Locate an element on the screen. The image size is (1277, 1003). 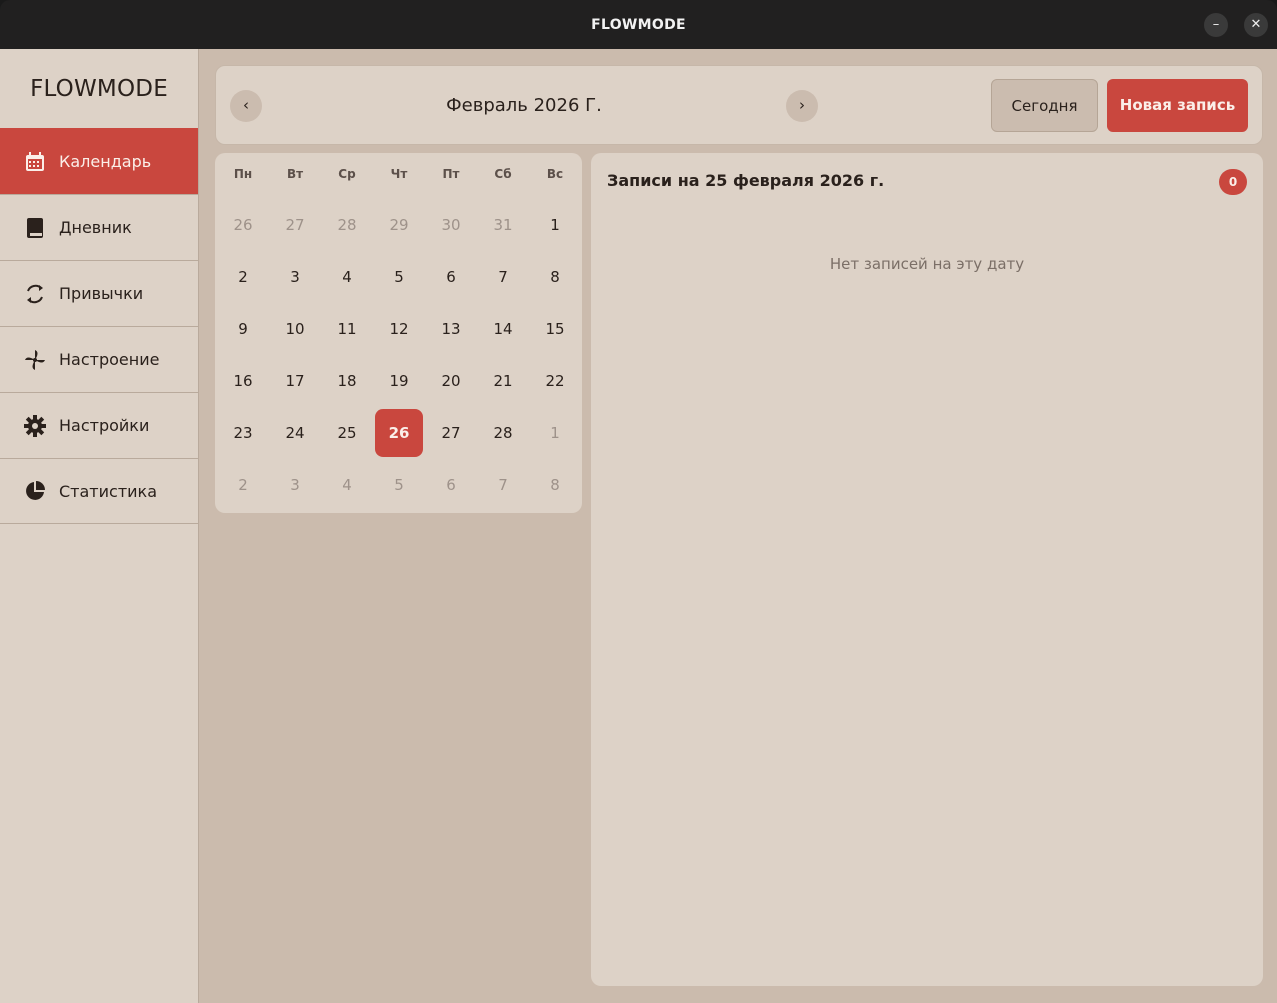
calendar-week-row: 16 17 18 19 20 21 22 is located at coordinates (399, 381).